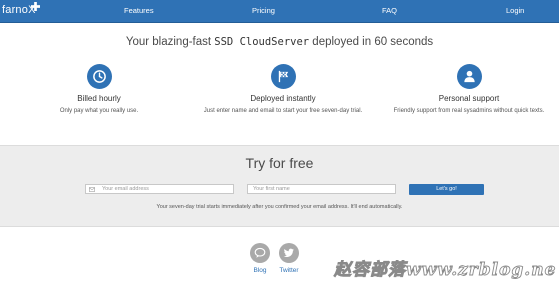 The image size is (559, 285). What do you see at coordinates (263, 10) in the screenshot?
I see `nav-pricing-link: Pricing` at bounding box center [263, 10].